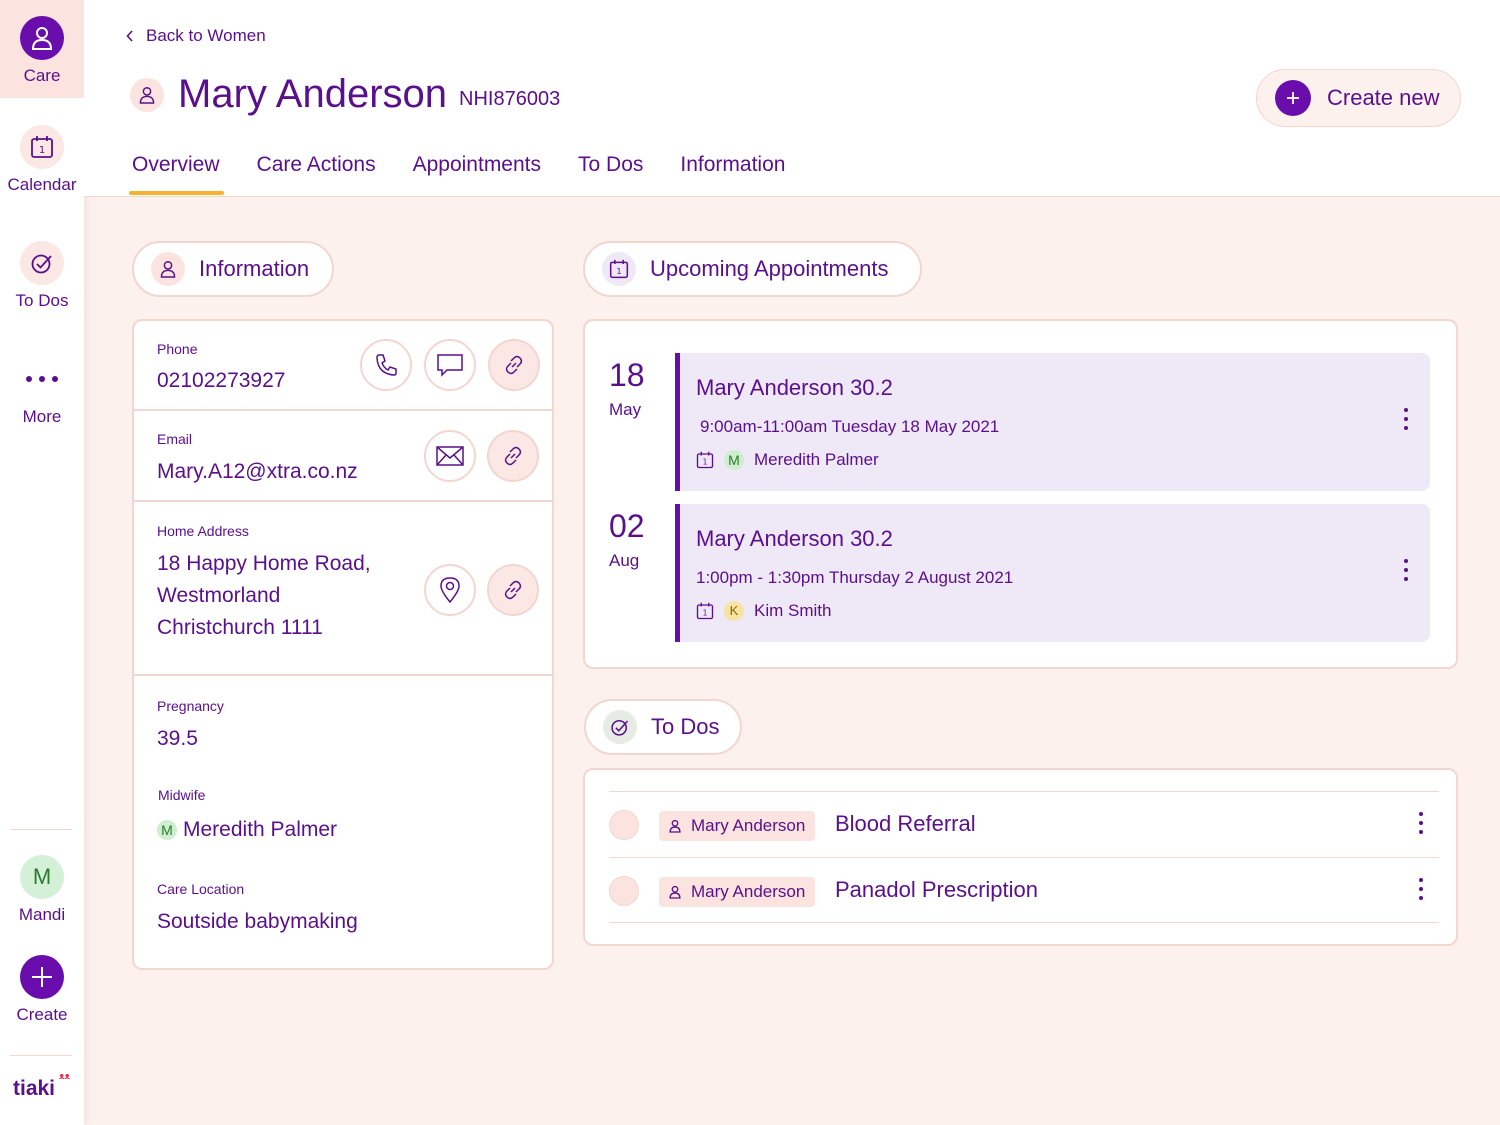  What do you see at coordinates (610, 174) in the screenshot?
I see `tab-todos: To Dos` at bounding box center [610, 174].